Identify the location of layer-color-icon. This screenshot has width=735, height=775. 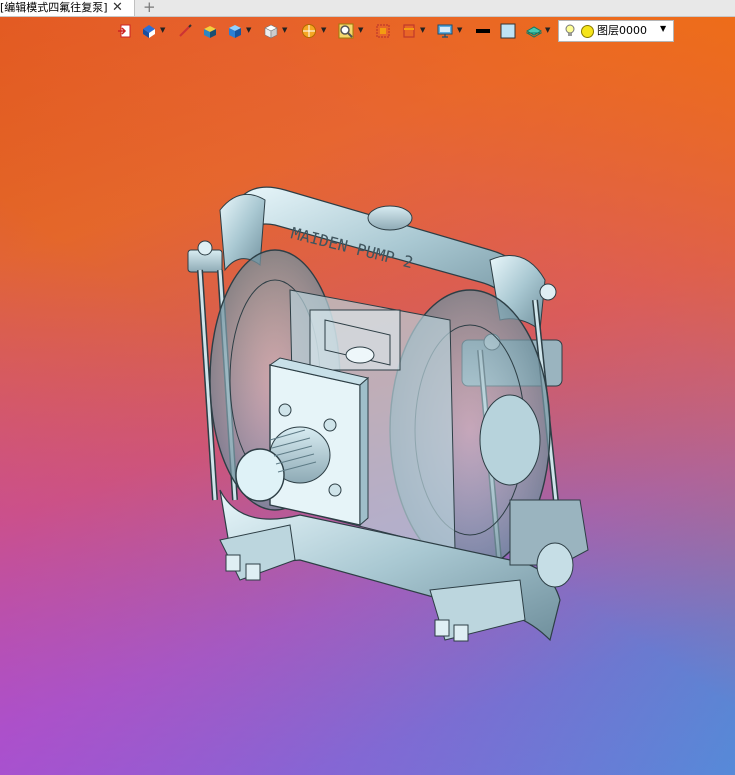
(587, 31).